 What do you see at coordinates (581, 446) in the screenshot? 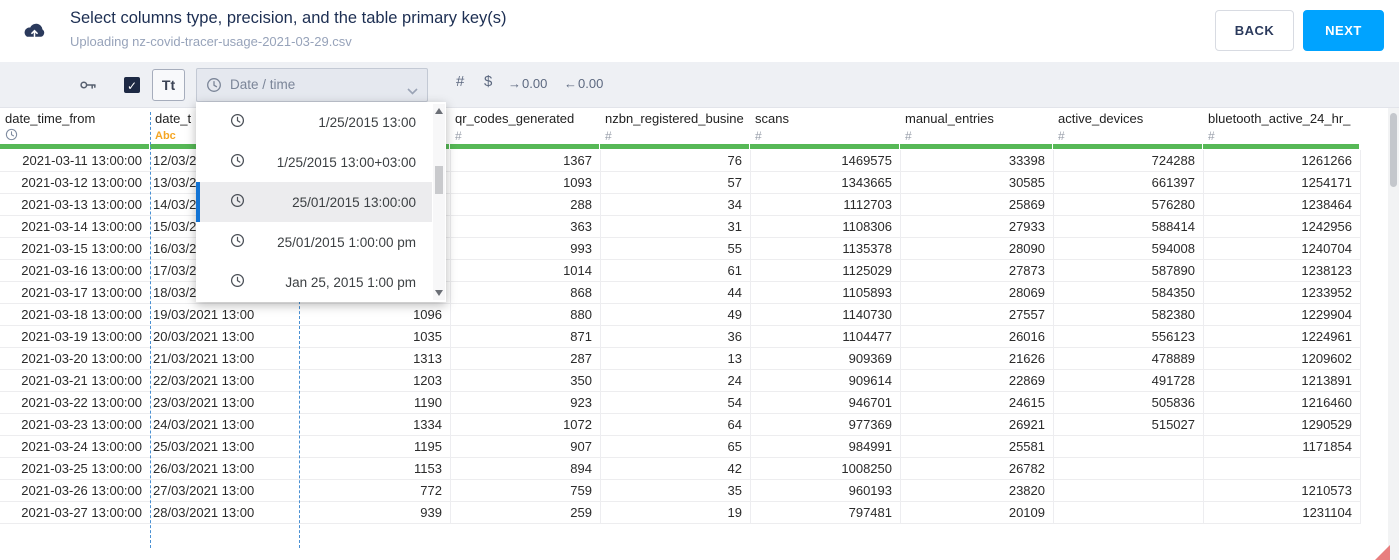
I see `table-cell: 907` at bounding box center [581, 446].